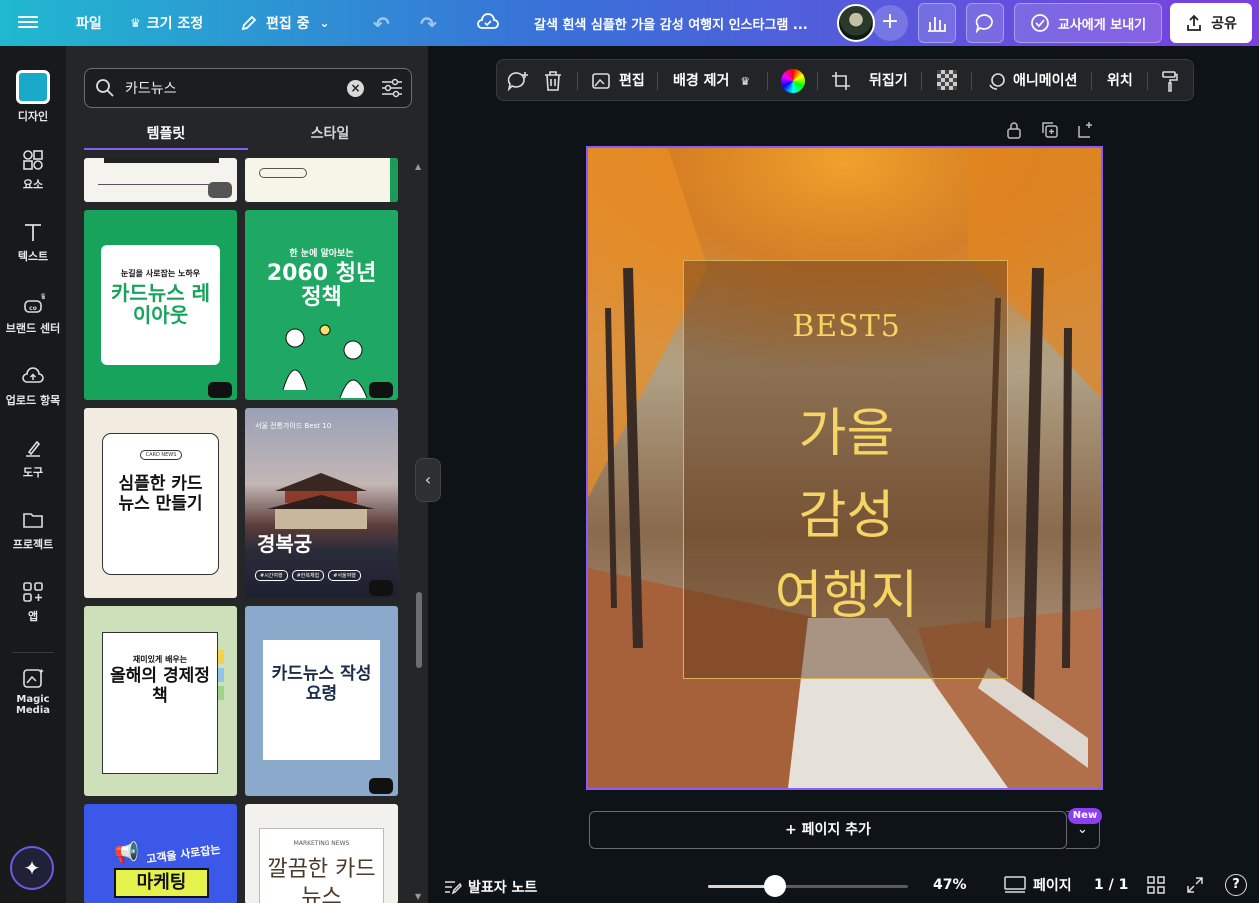 This screenshot has height=903, width=1259. Describe the element at coordinates (428, 24) in the screenshot. I see `redo-icon: ↷` at that location.